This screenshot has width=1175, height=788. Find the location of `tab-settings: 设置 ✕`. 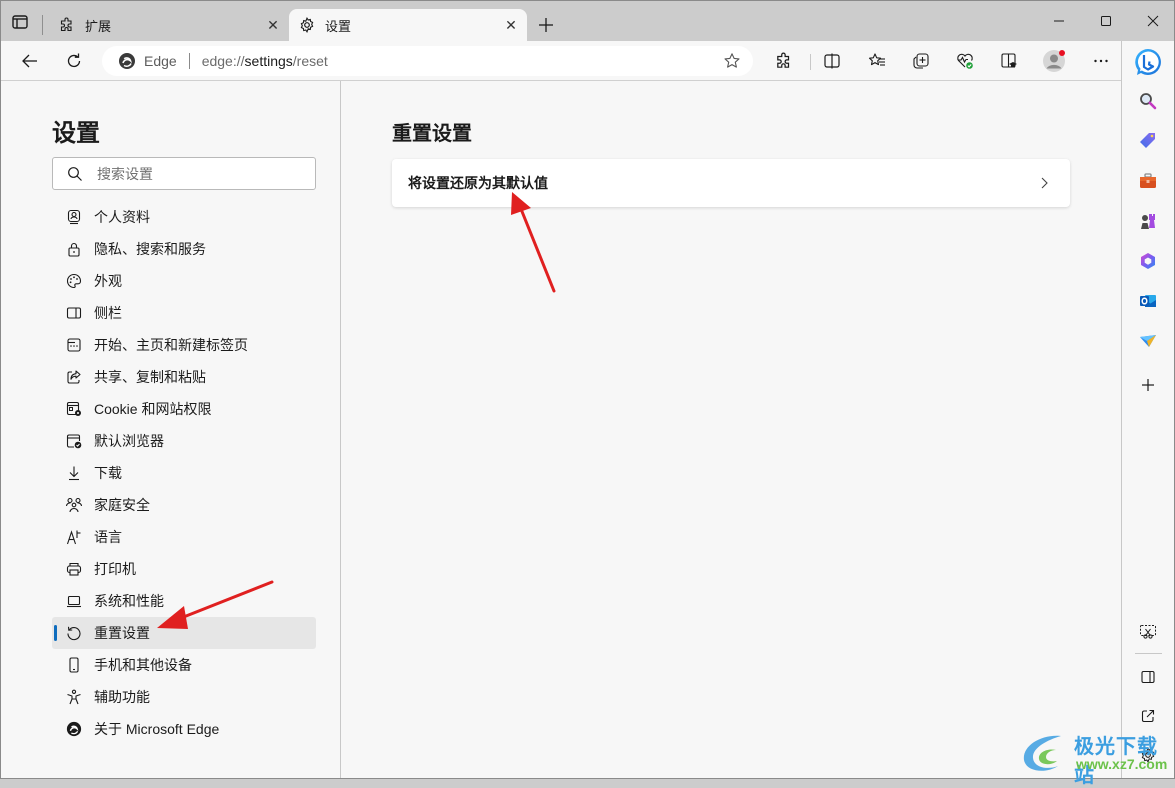

tab-settings: 设置 ✕ is located at coordinates (408, 25).